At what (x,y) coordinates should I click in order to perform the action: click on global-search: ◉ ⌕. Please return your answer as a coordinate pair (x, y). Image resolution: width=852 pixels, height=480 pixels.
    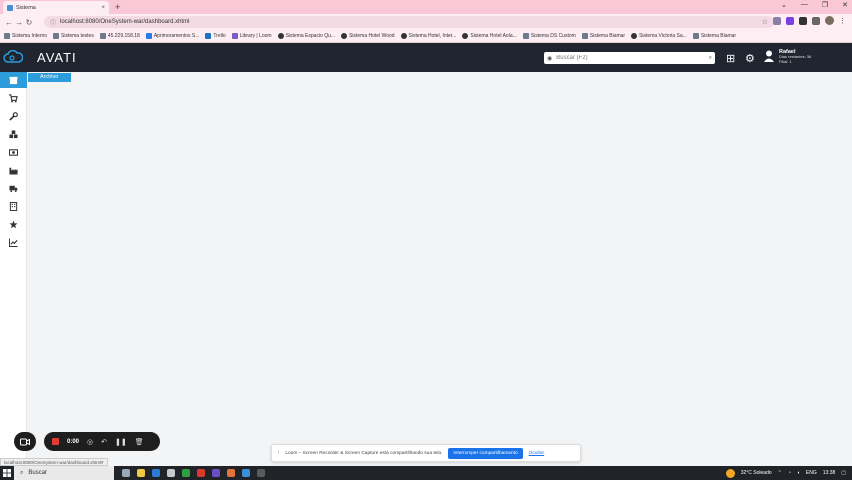
    Looking at the image, I should click on (629, 58).